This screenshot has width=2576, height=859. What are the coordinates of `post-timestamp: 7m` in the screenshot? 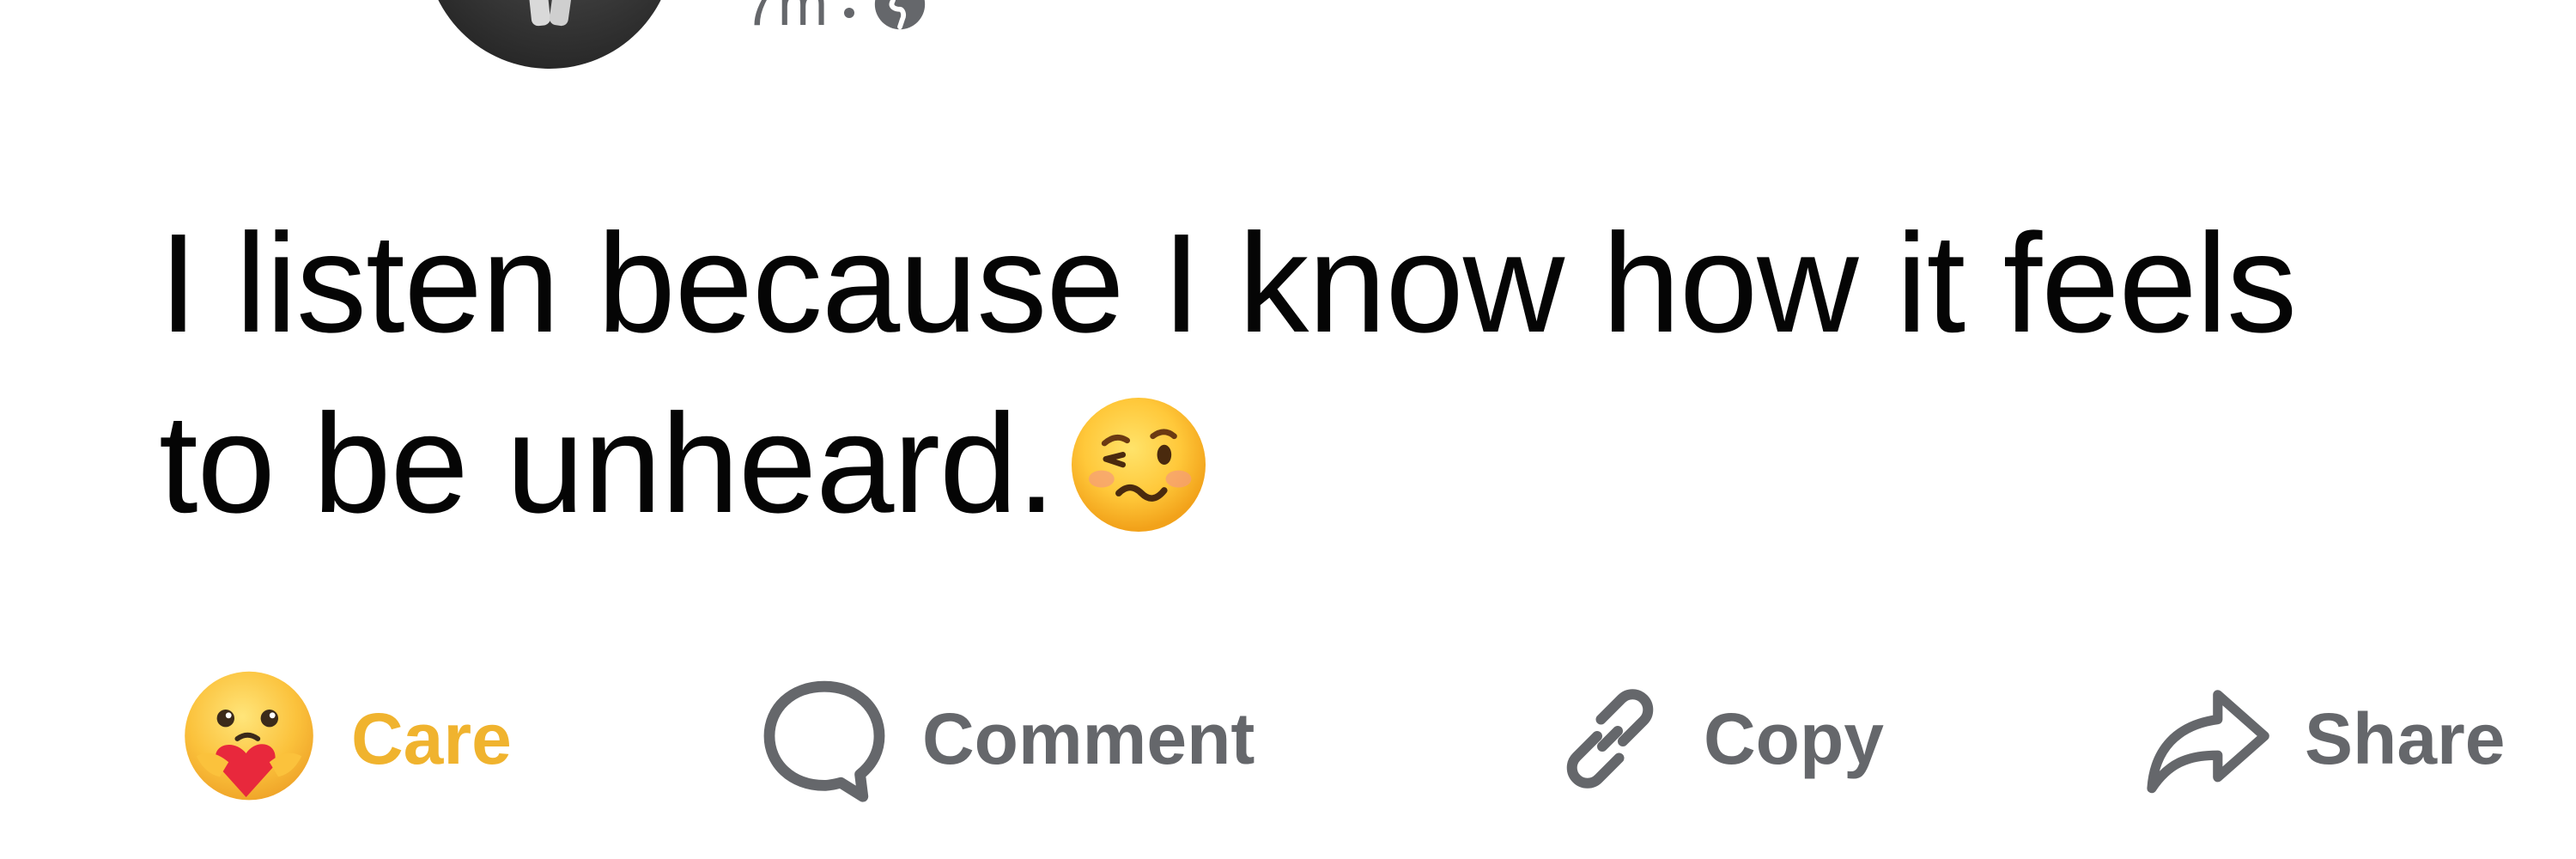 It's located at (786, 19).